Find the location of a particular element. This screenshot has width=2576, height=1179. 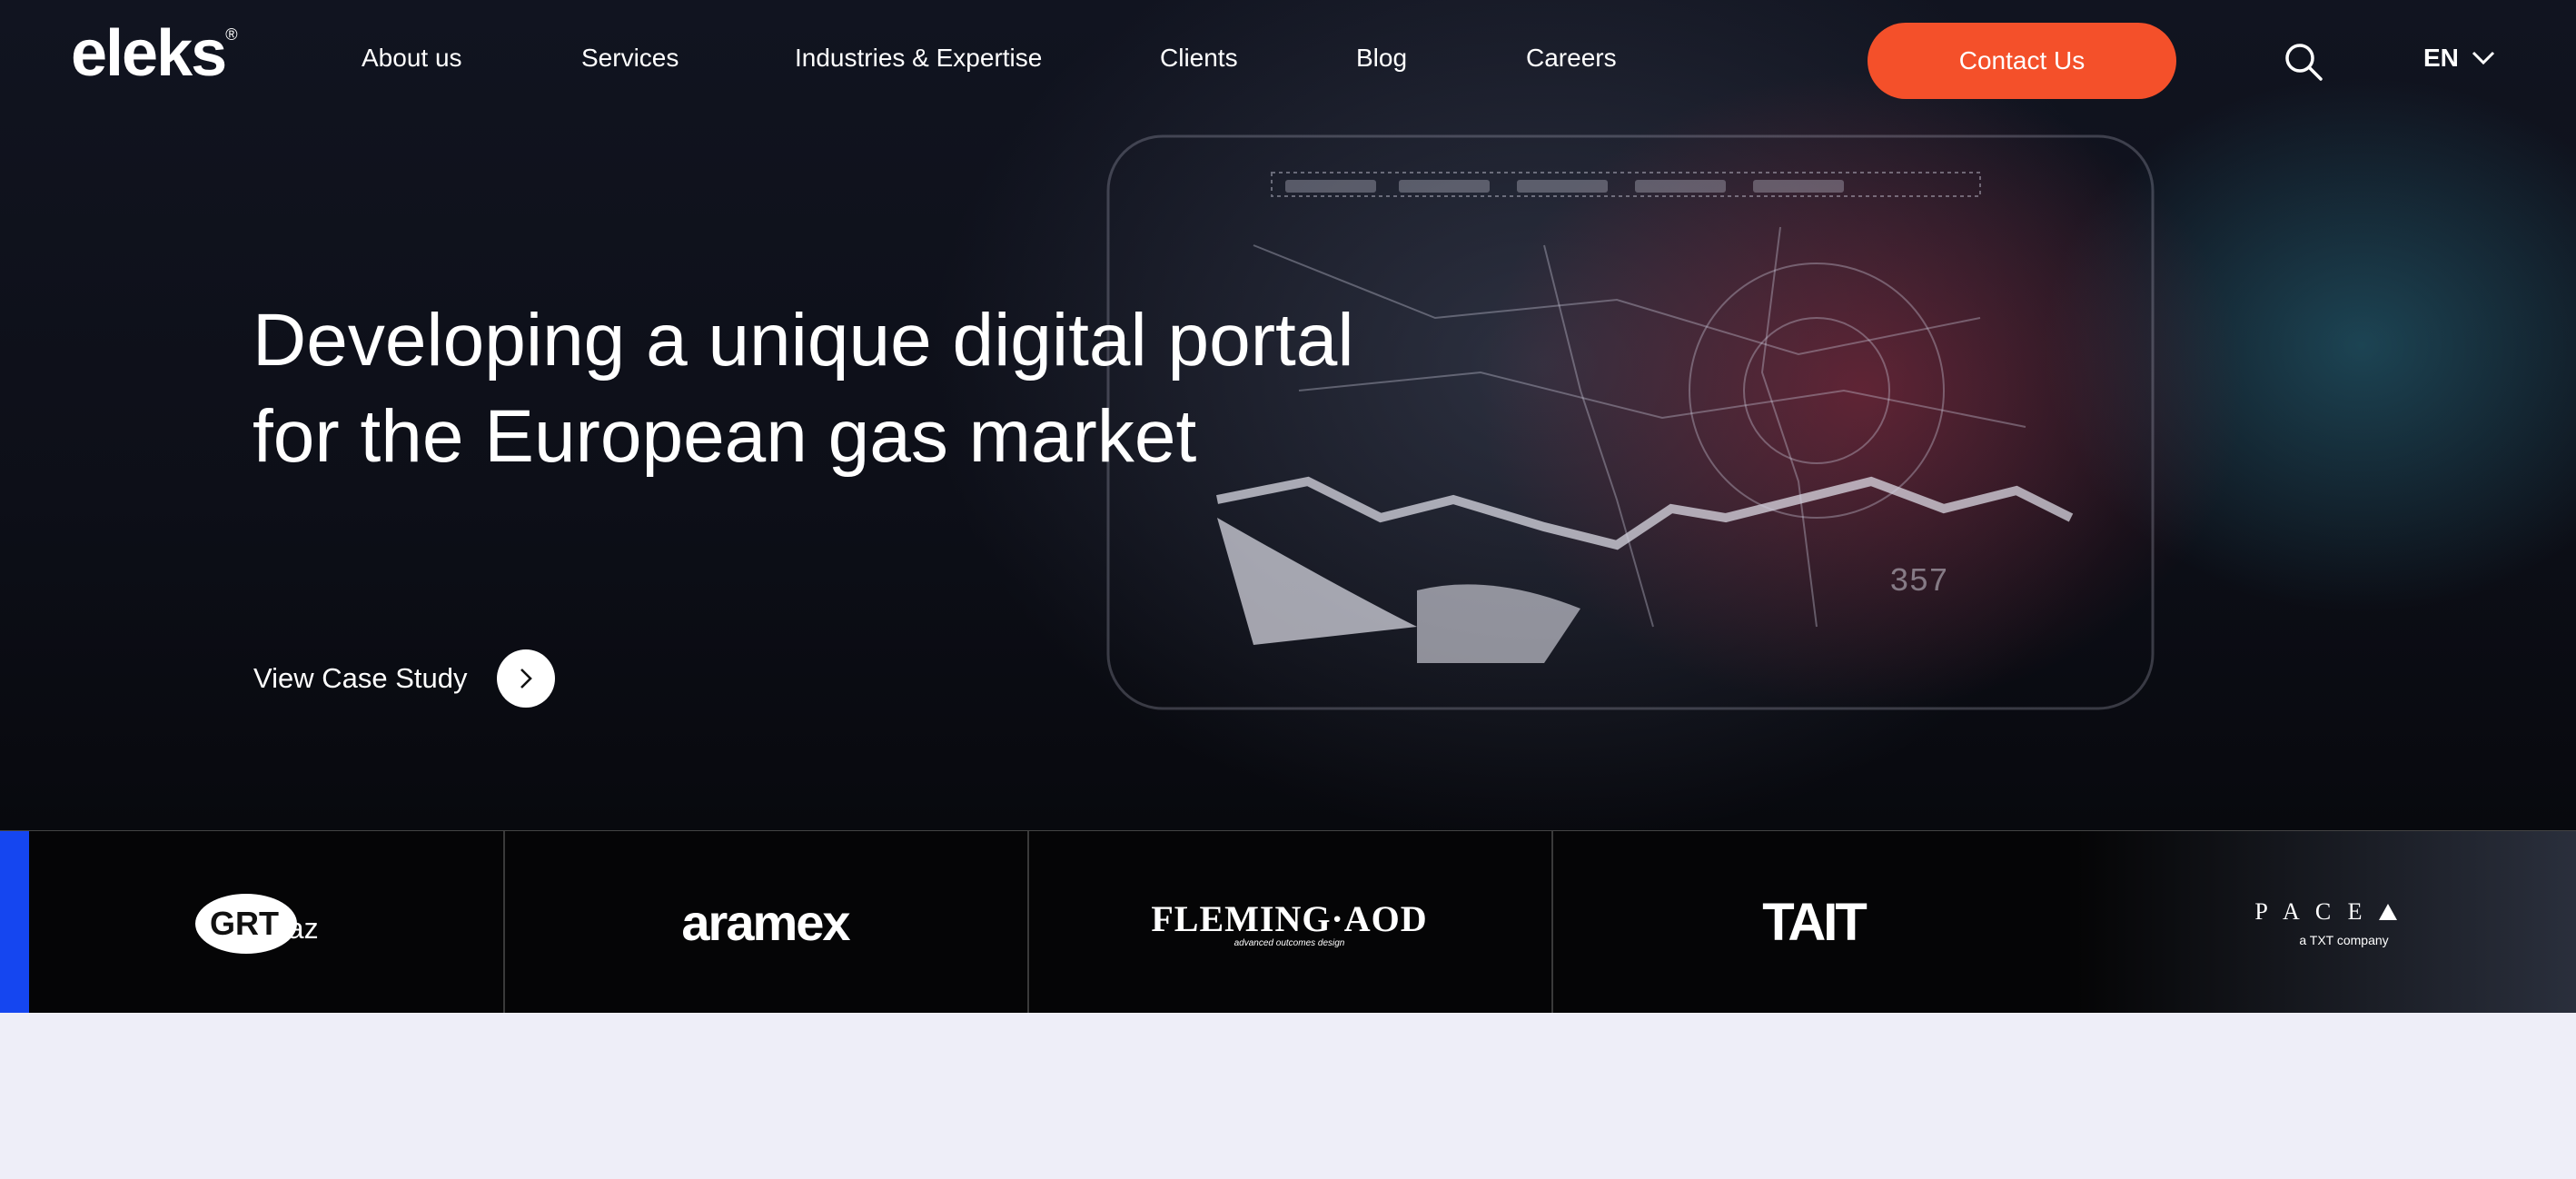

language-selector: EN is located at coordinates (2459, 58).